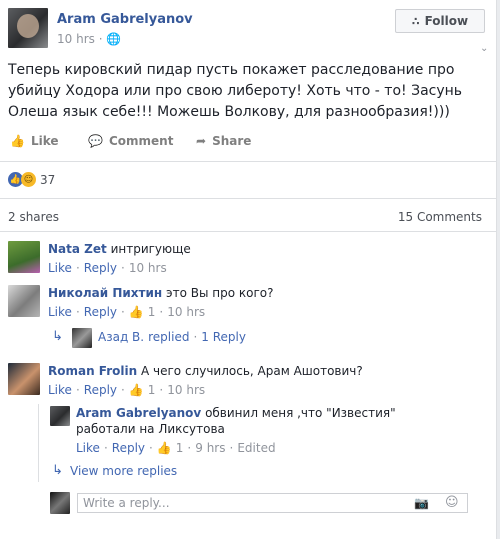 The image size is (500, 539). What do you see at coordinates (77, 249) in the screenshot?
I see `comment-author: Nata Zet` at bounding box center [77, 249].